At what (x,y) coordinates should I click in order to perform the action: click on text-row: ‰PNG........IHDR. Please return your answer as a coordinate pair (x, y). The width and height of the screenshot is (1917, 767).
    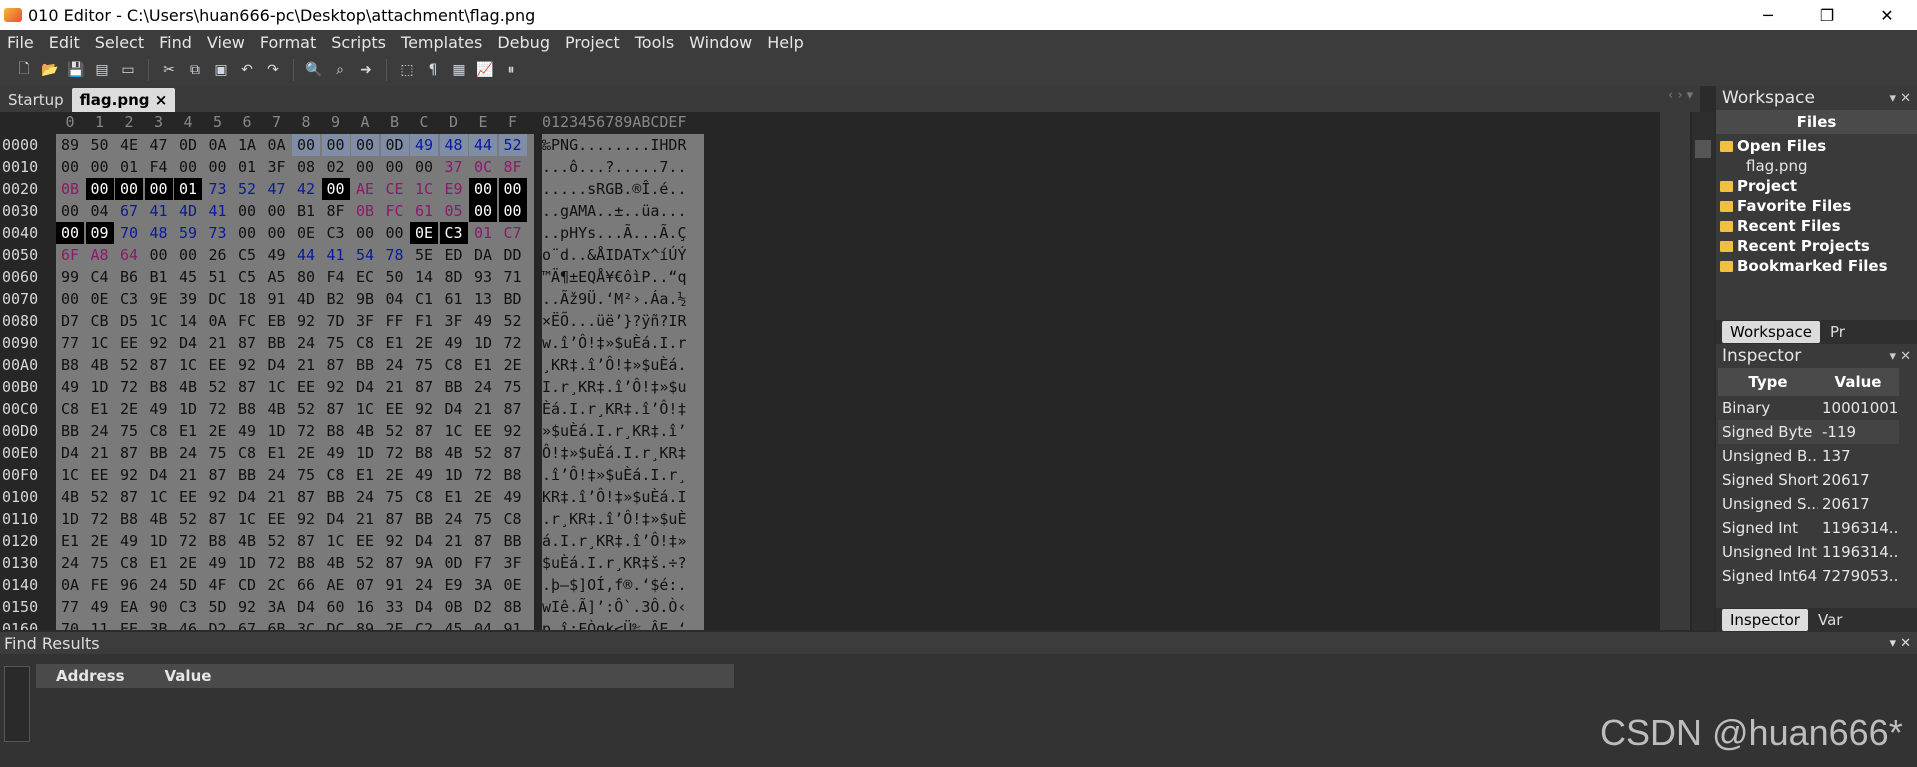
    Looking at the image, I should click on (623, 145).